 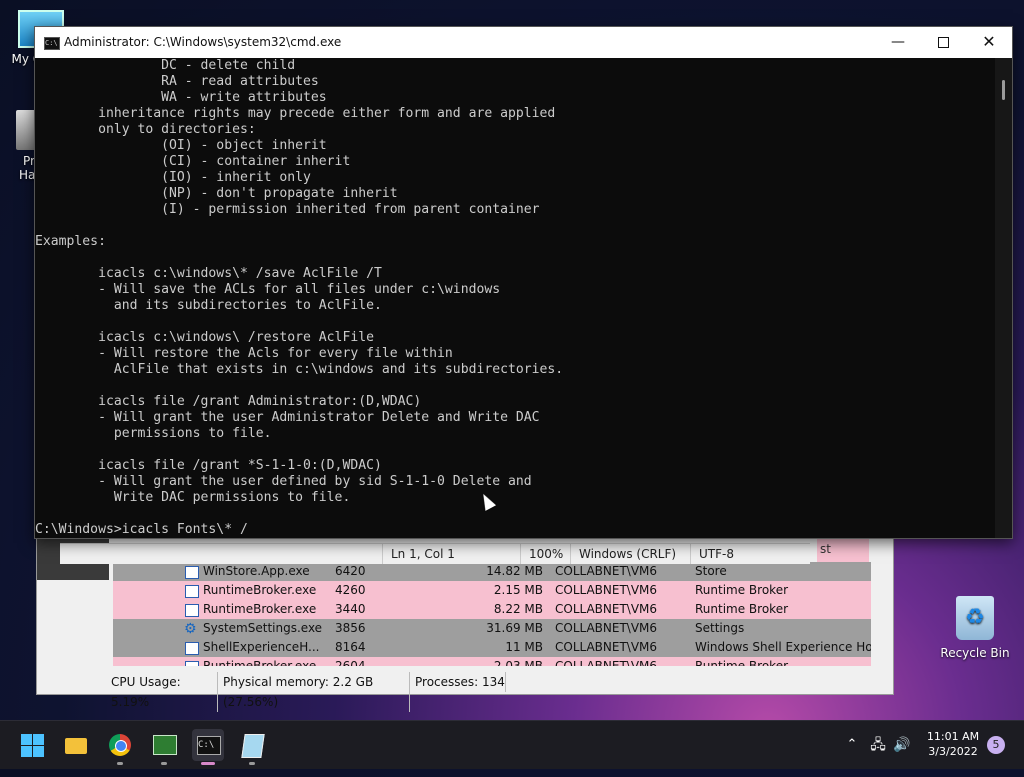 I want to click on process-memory: 14.82 MB, so click(x=514, y=571).